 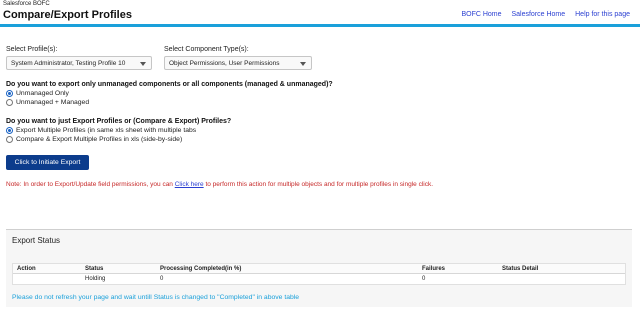 What do you see at coordinates (95, 279) in the screenshot?
I see `table-cell: Holding` at bounding box center [95, 279].